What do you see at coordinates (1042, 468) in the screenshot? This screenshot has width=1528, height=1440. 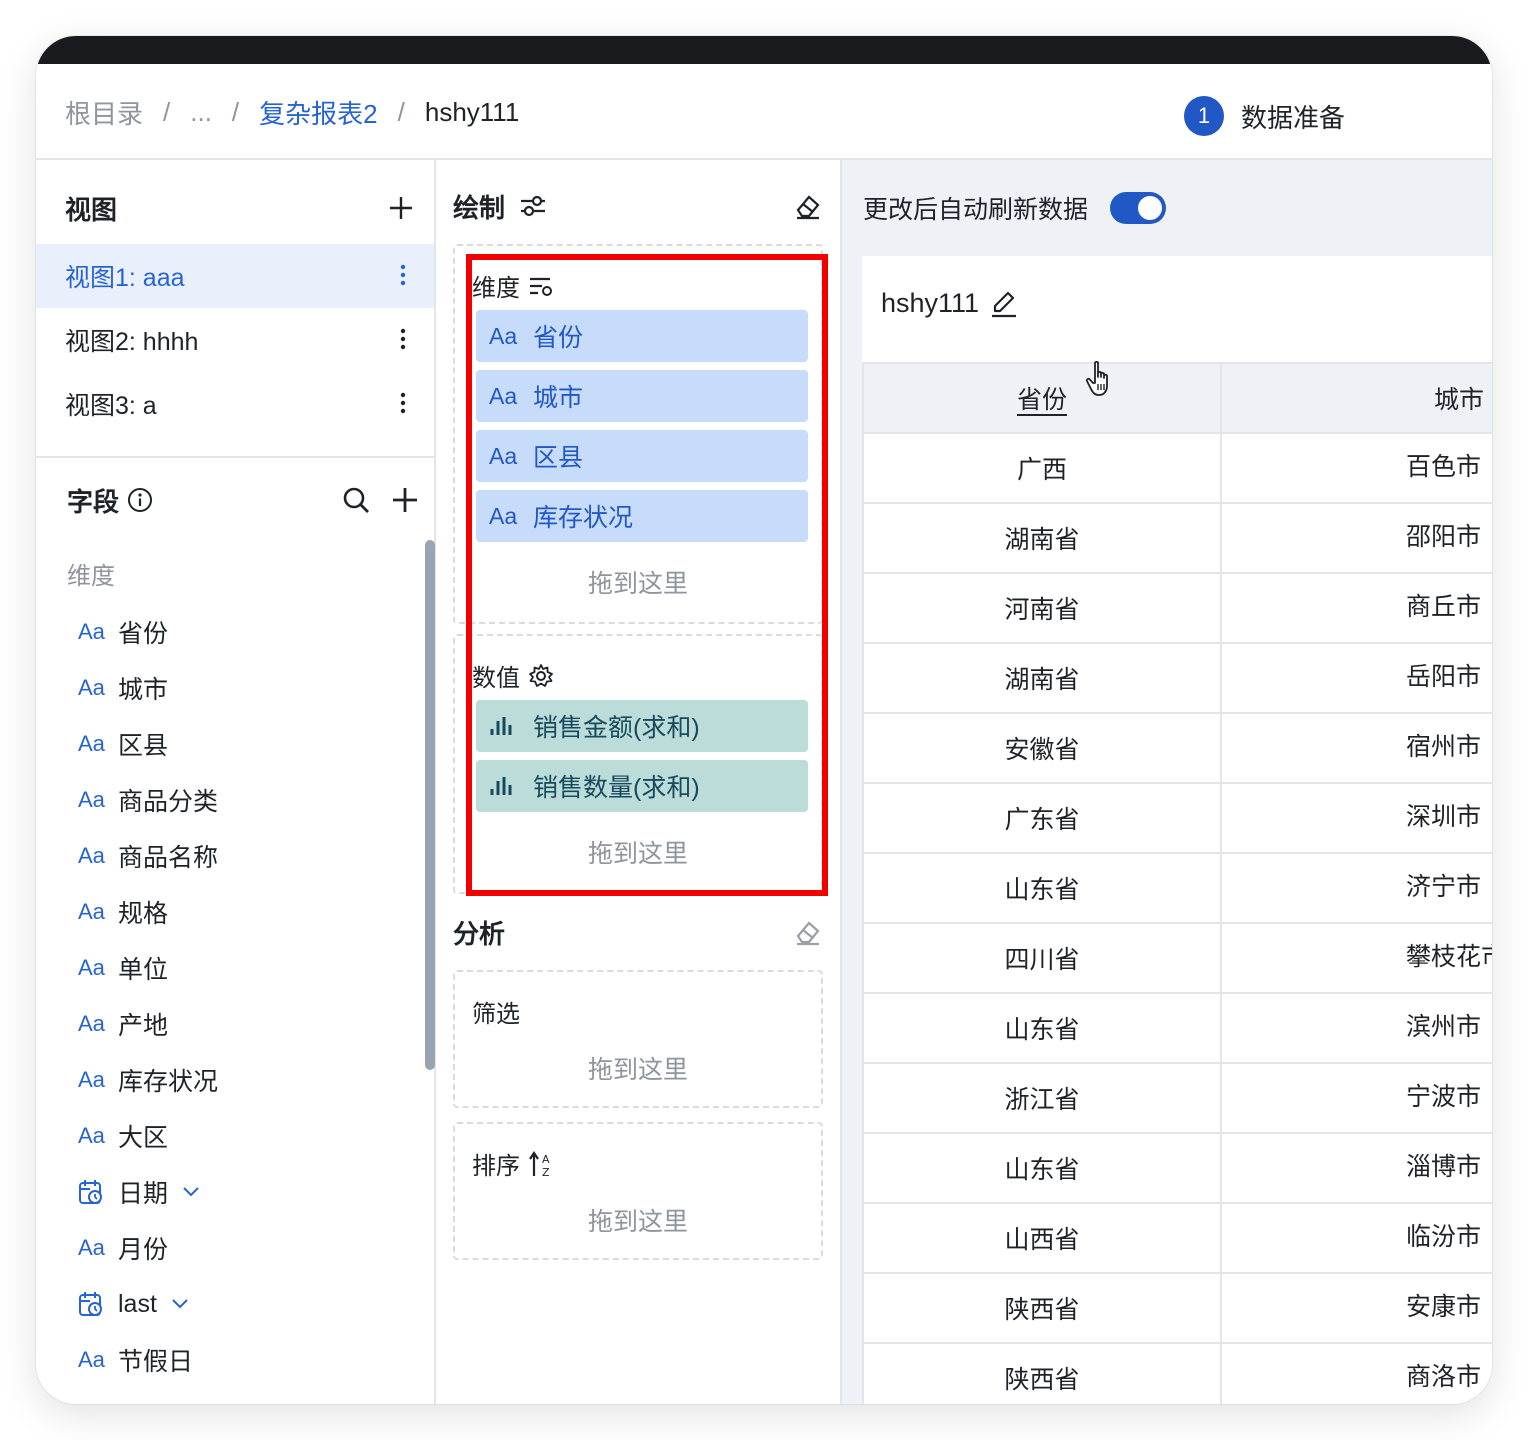 I see `table-cell-province: 广西` at bounding box center [1042, 468].